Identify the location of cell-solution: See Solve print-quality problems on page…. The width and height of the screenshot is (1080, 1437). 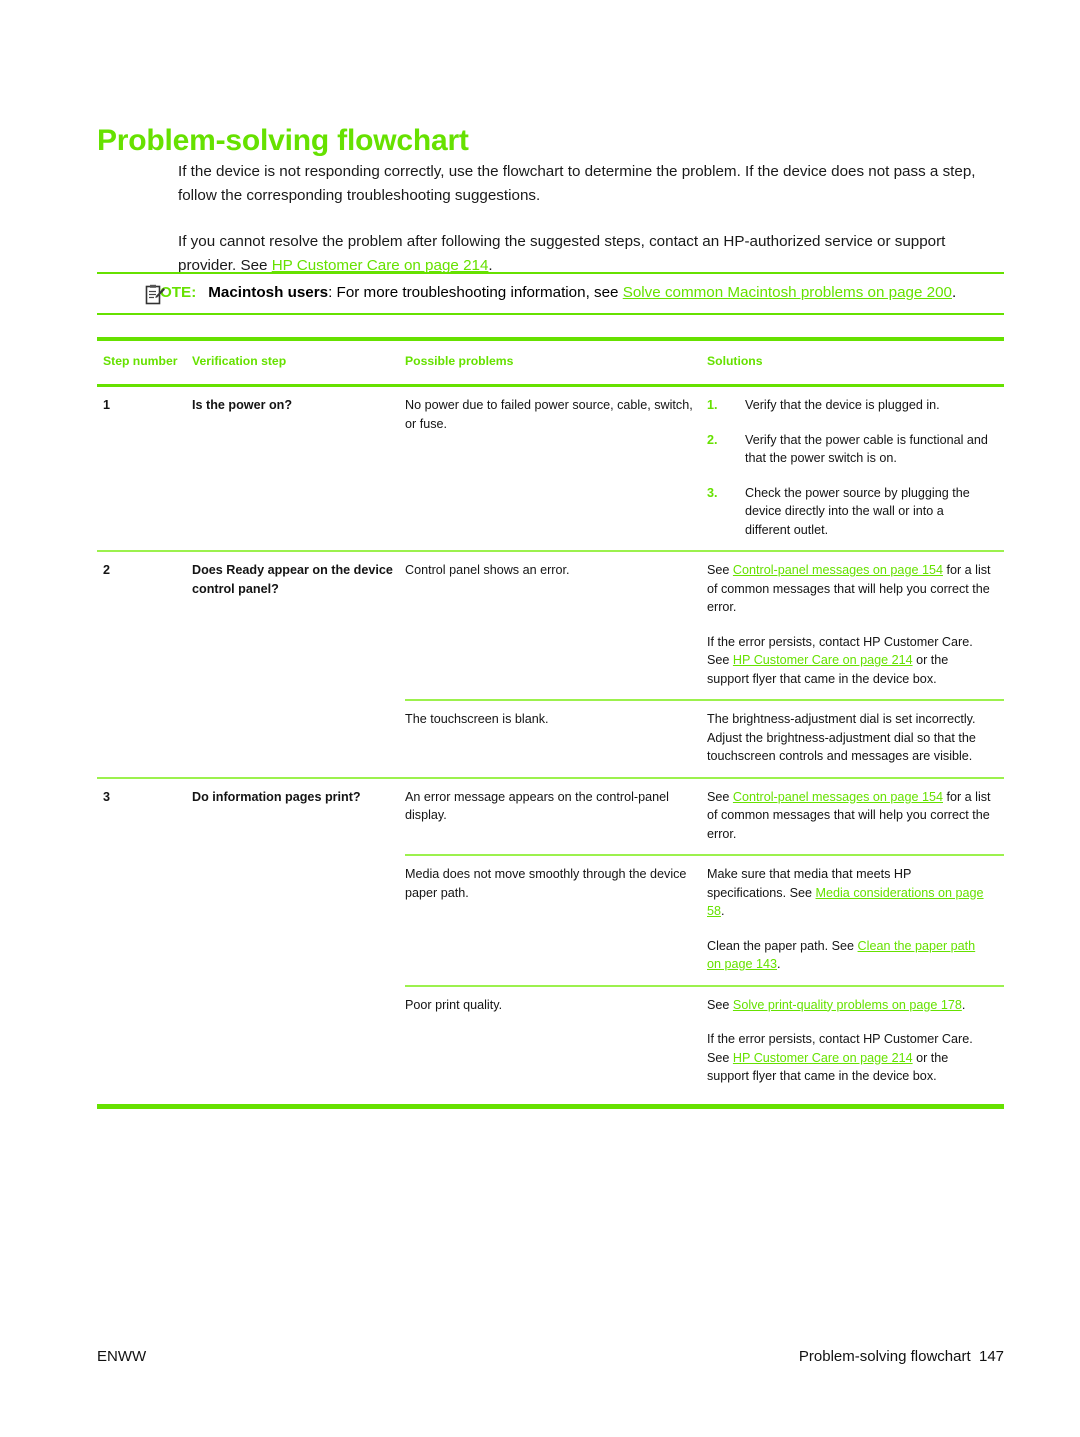
(855, 1045).